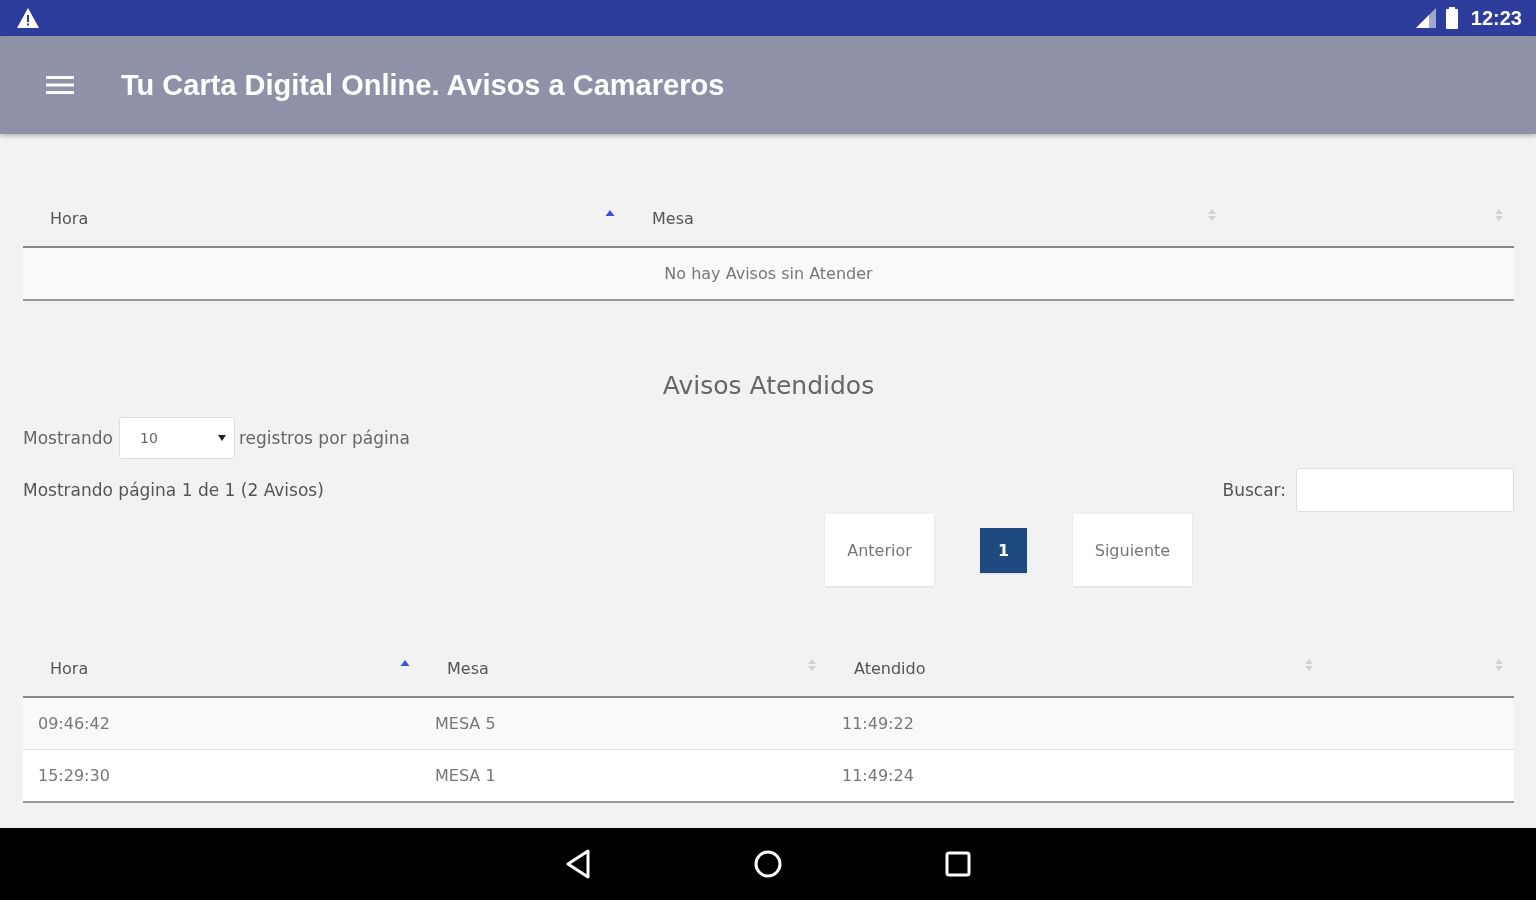 The width and height of the screenshot is (1536, 900). What do you see at coordinates (1451, 18) in the screenshot?
I see `battery-icon` at bounding box center [1451, 18].